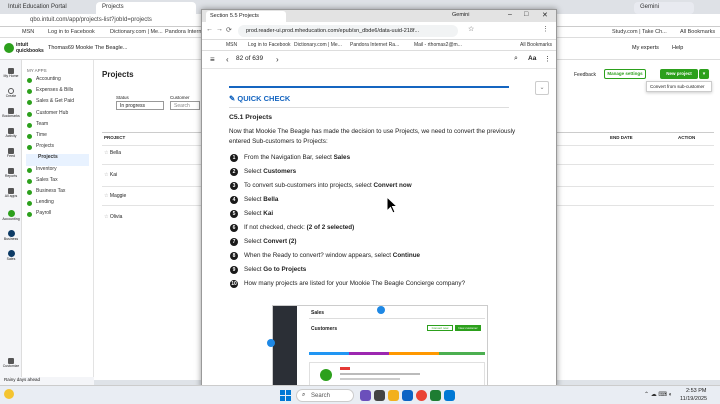  I want to click on new-project-dropdown: ▾, so click(704, 74).